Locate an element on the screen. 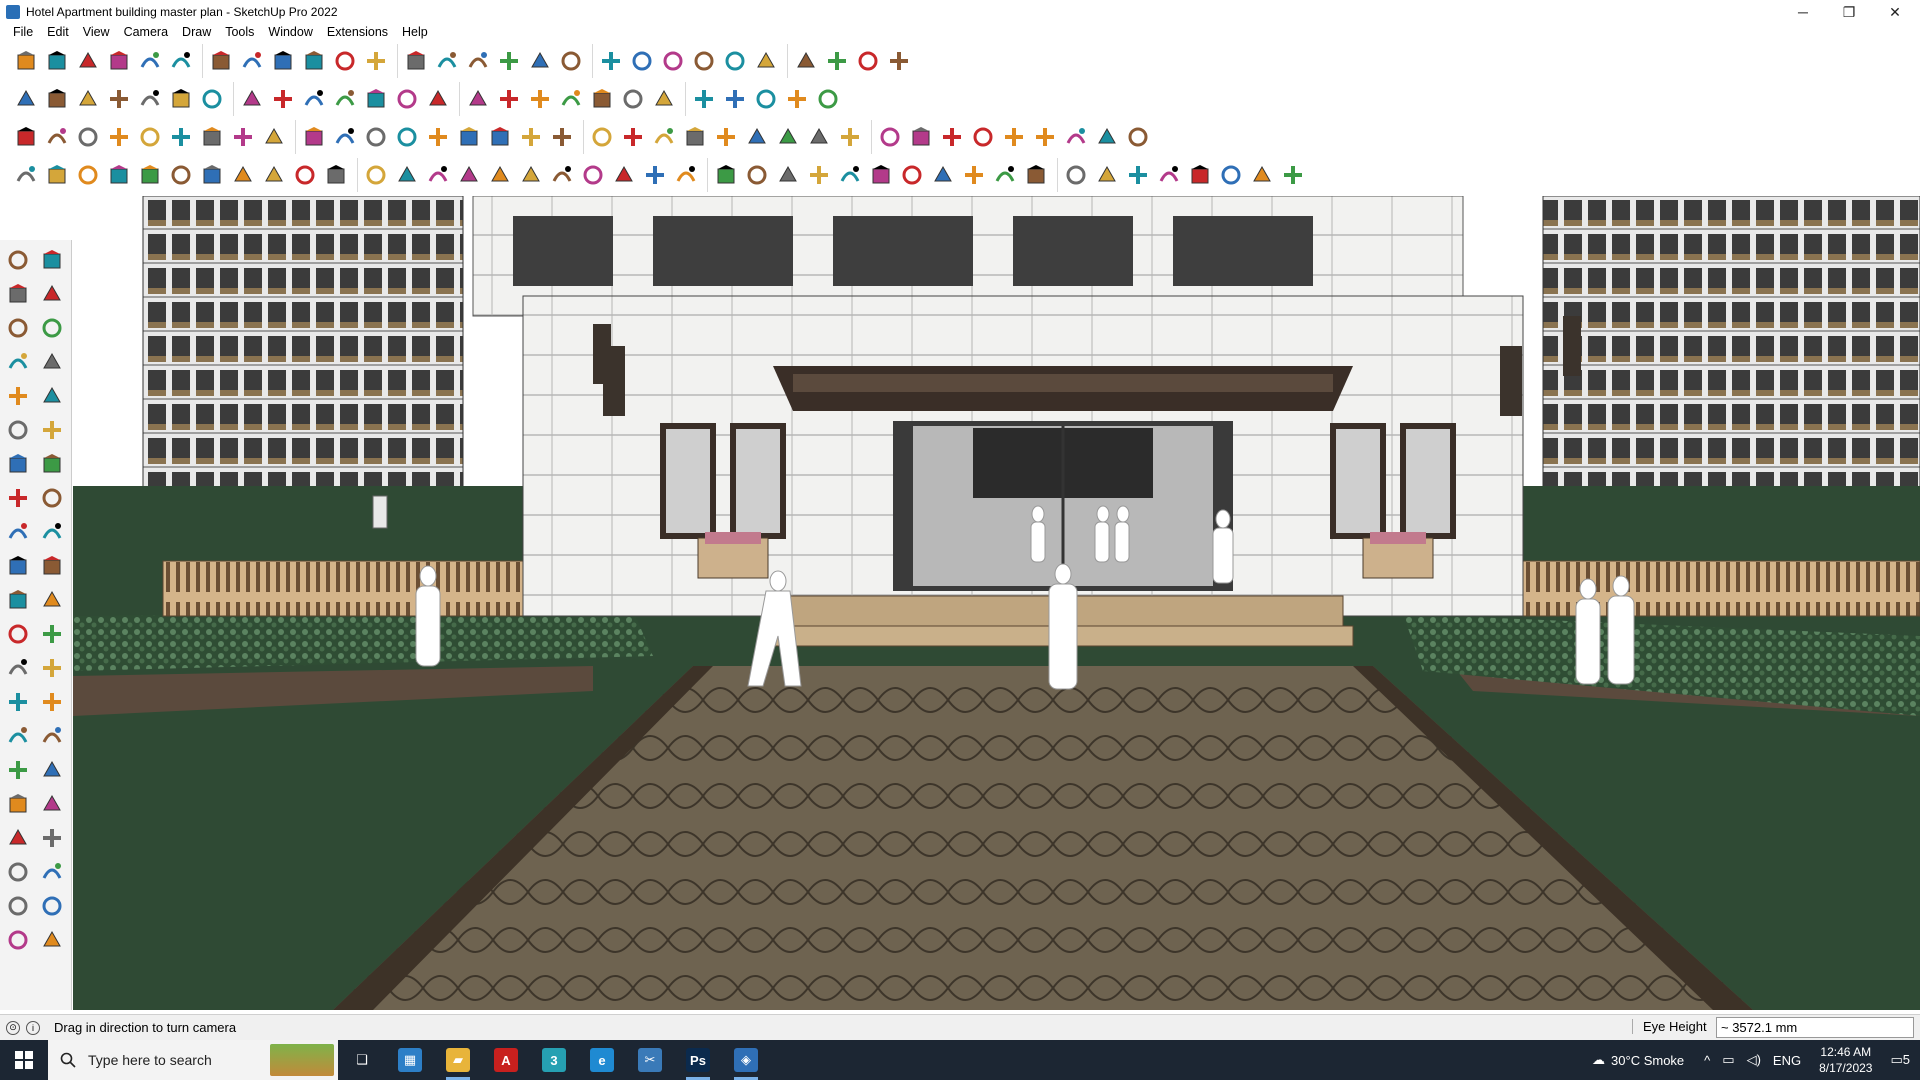 The height and width of the screenshot is (1080, 1920). dimension-button is located at coordinates (52, 634).